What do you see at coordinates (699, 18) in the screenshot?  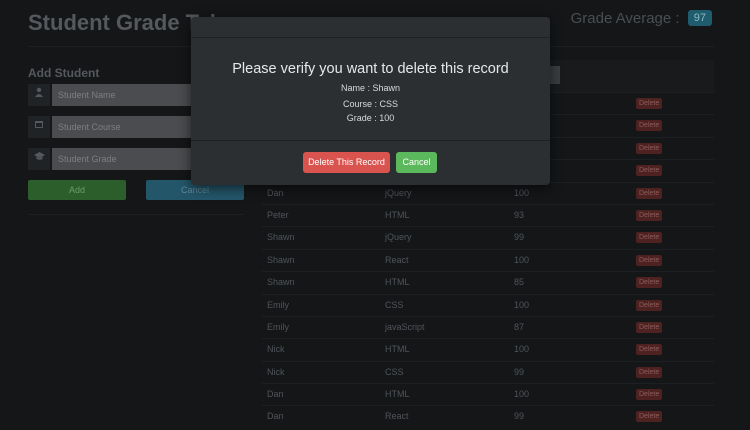 I see `grade-average-badge: 97` at bounding box center [699, 18].